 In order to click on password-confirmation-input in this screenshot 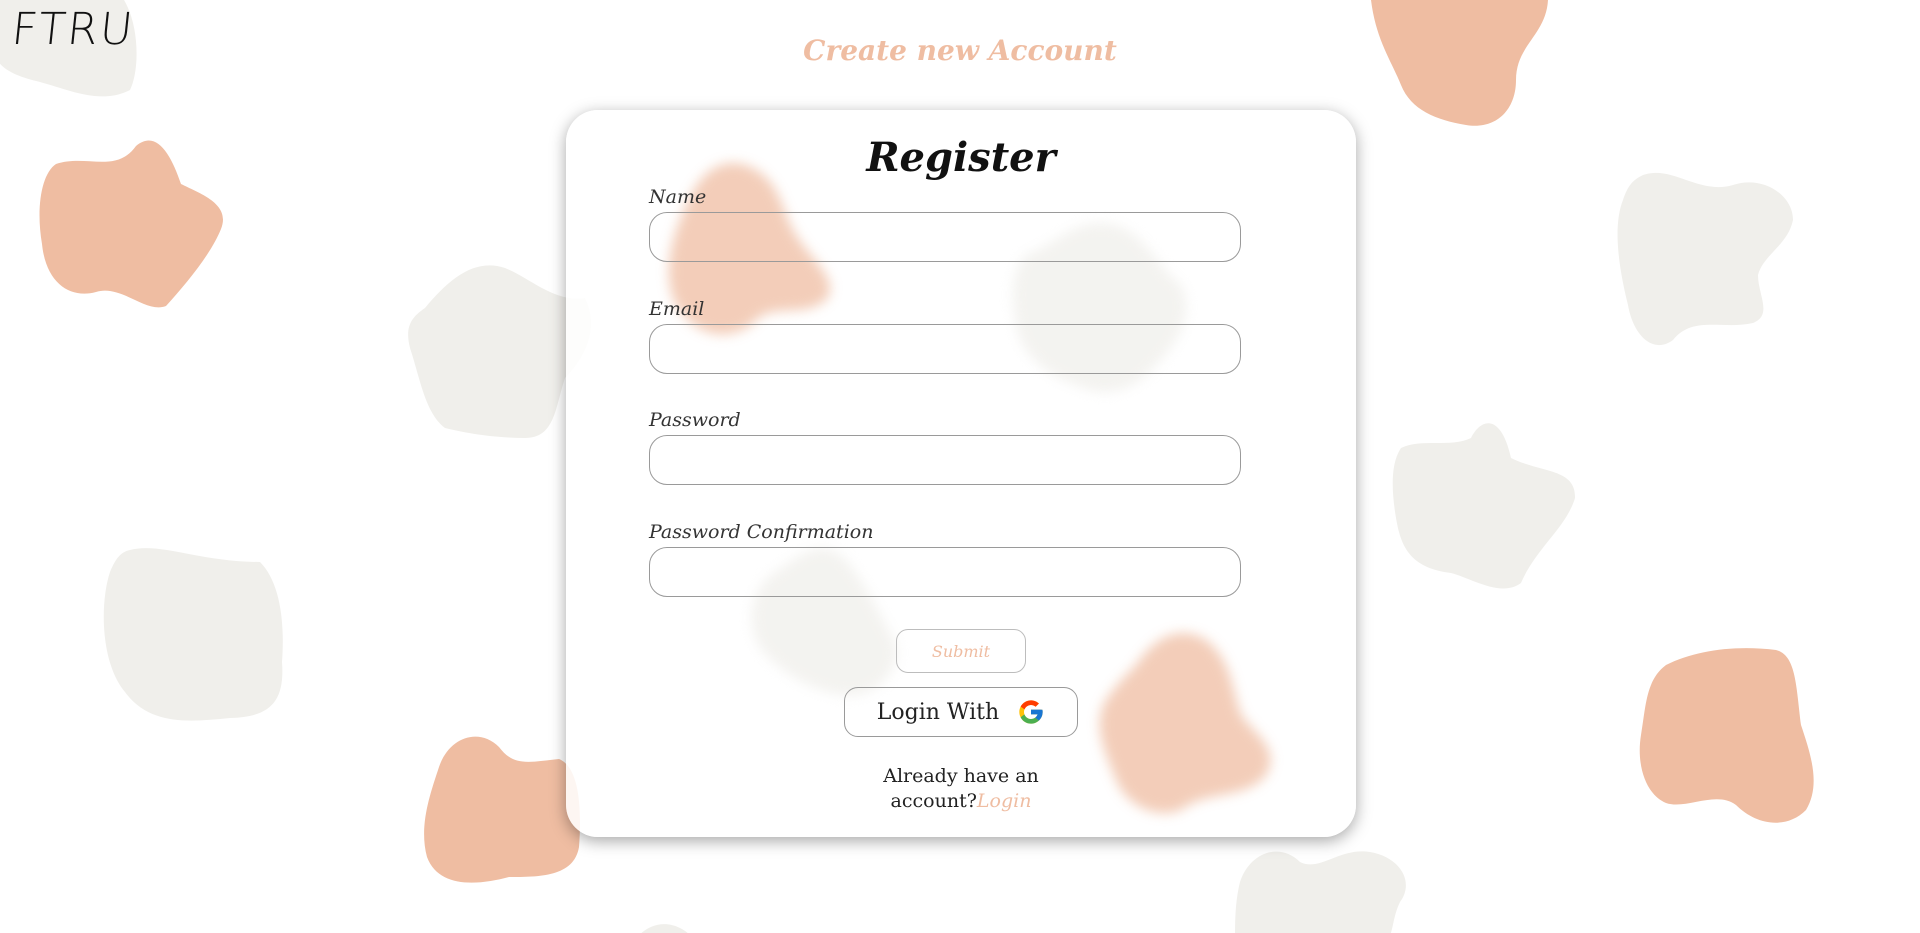, I will do `click(945, 572)`.